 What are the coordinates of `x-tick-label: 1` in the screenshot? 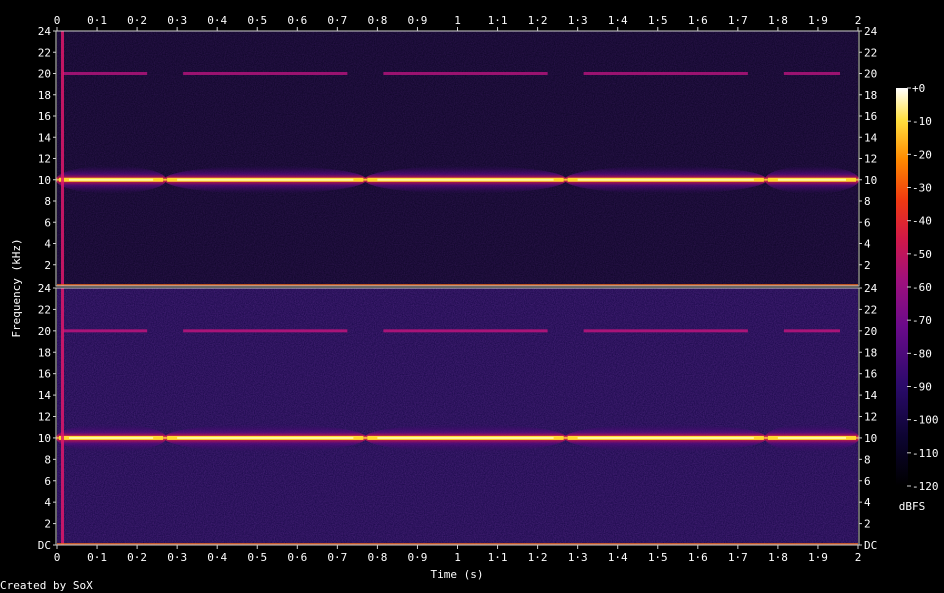 It's located at (457, 557).